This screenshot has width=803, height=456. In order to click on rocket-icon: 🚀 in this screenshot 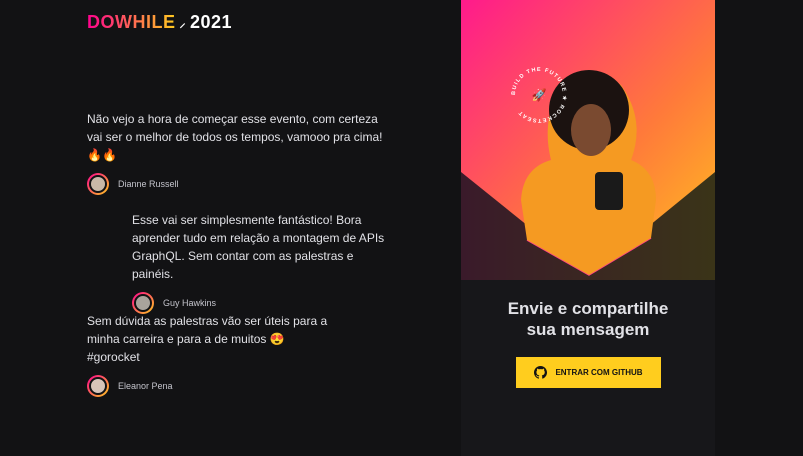, I will do `click(539, 95)`.